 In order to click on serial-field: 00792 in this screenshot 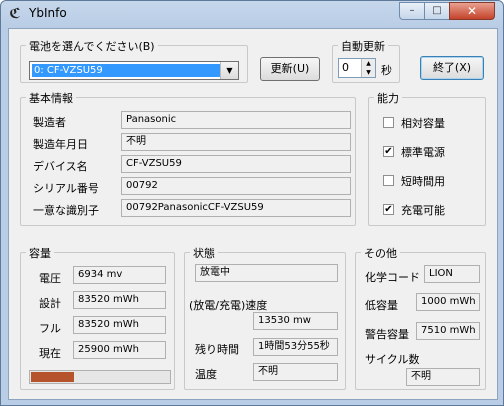, I will do `click(236, 186)`.